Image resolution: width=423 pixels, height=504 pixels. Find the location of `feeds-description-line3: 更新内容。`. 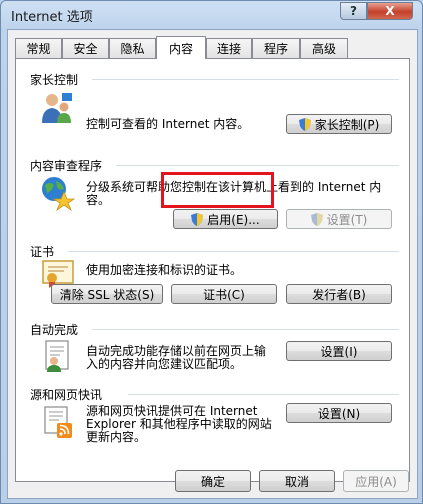

feeds-description-line3: 更新内容。 is located at coordinates (116, 437).